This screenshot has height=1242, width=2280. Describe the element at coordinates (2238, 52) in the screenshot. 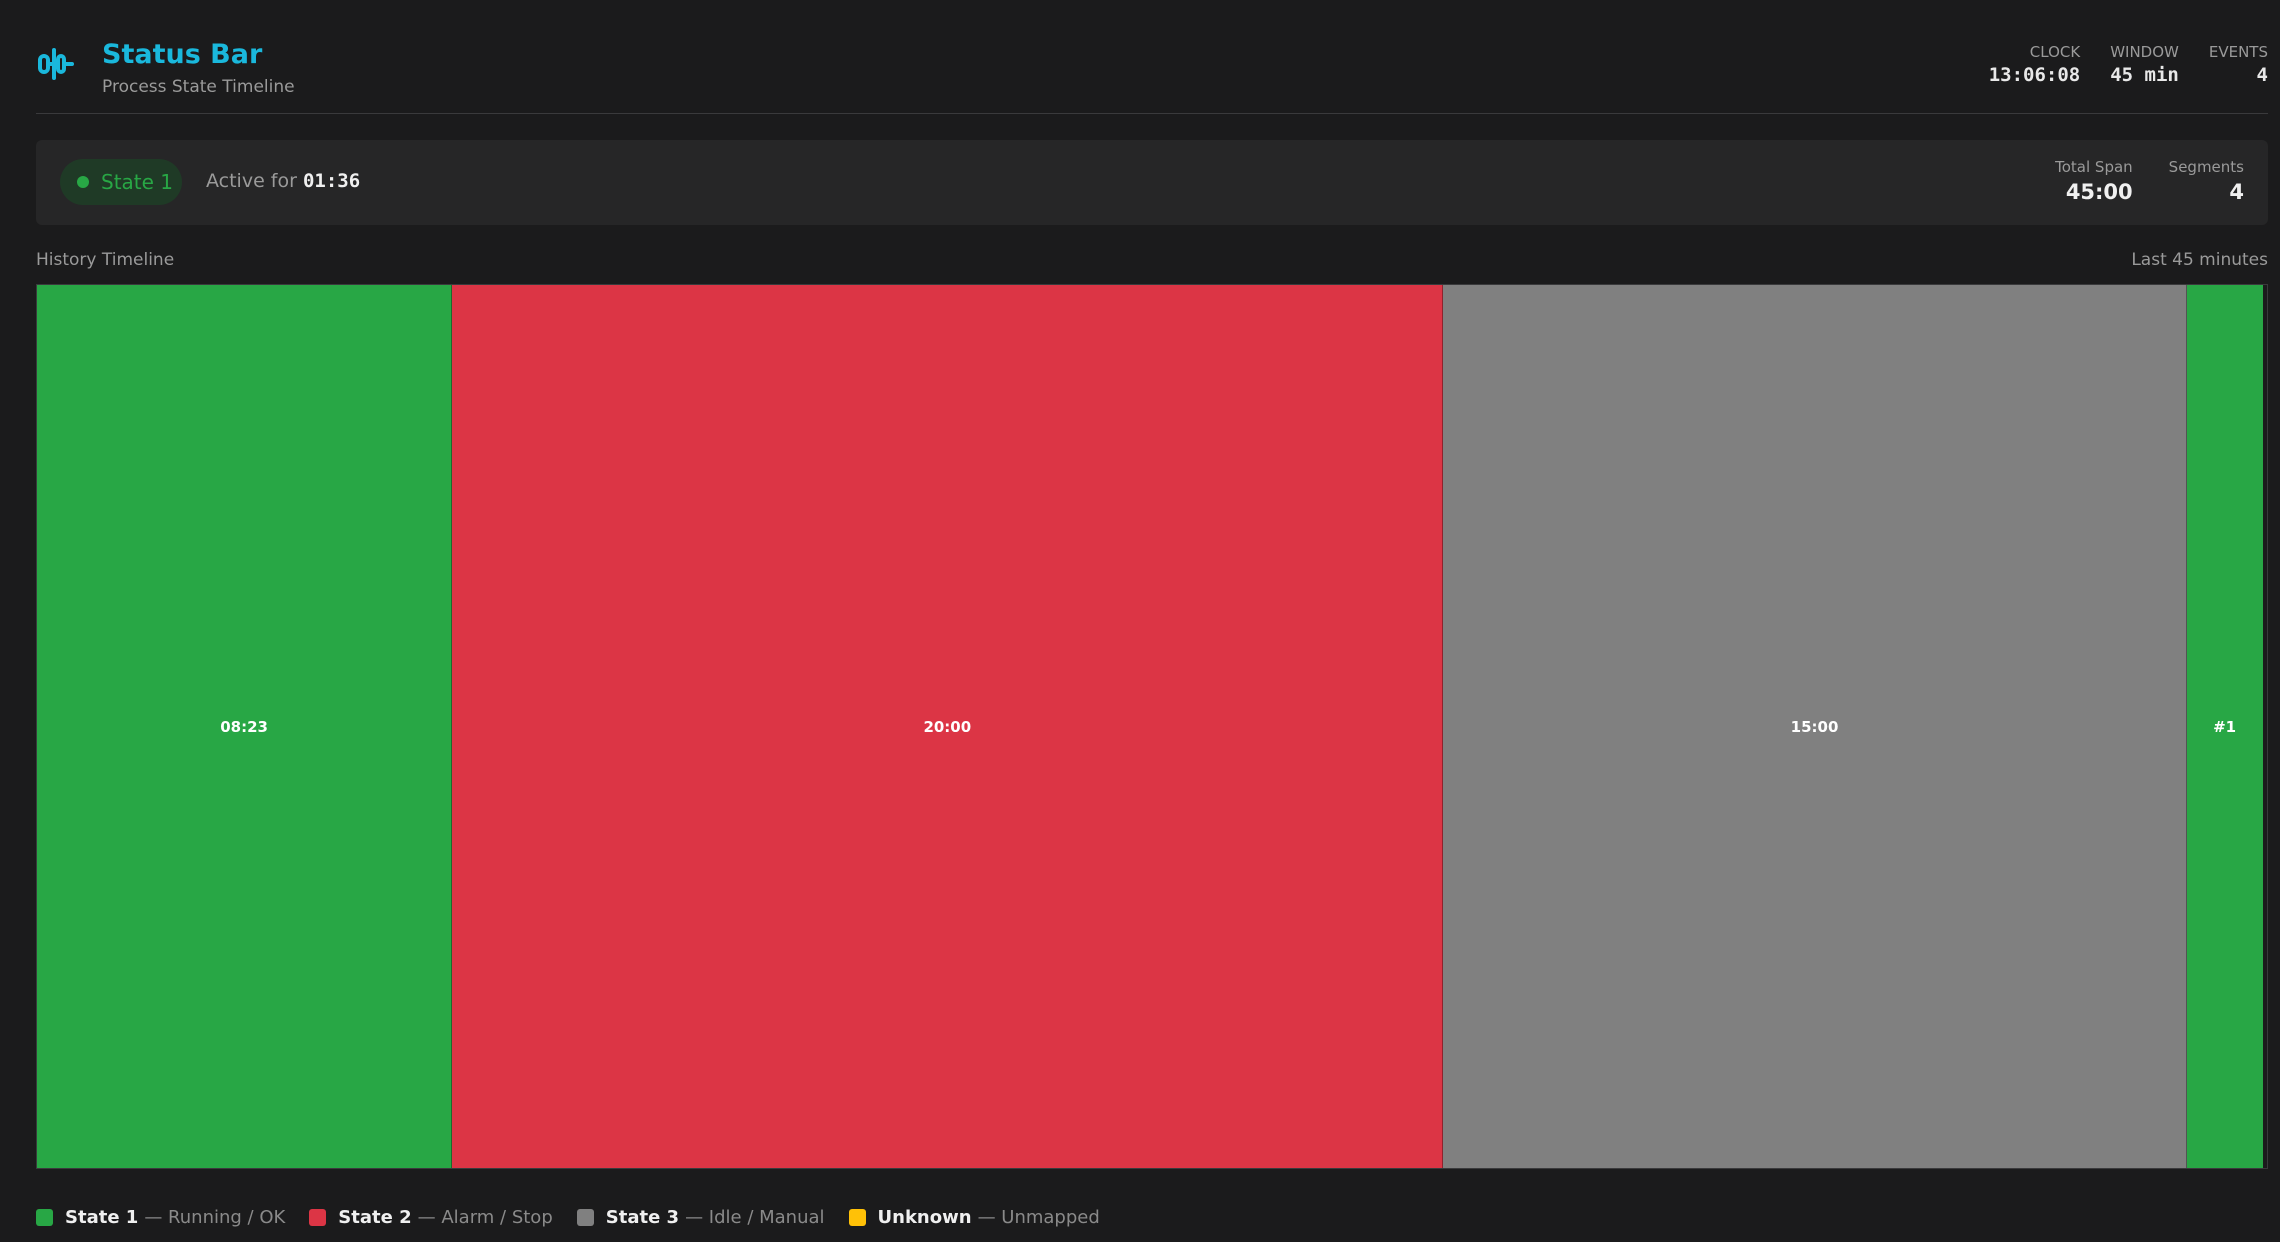

I see `stat-label: EVENTS` at that location.